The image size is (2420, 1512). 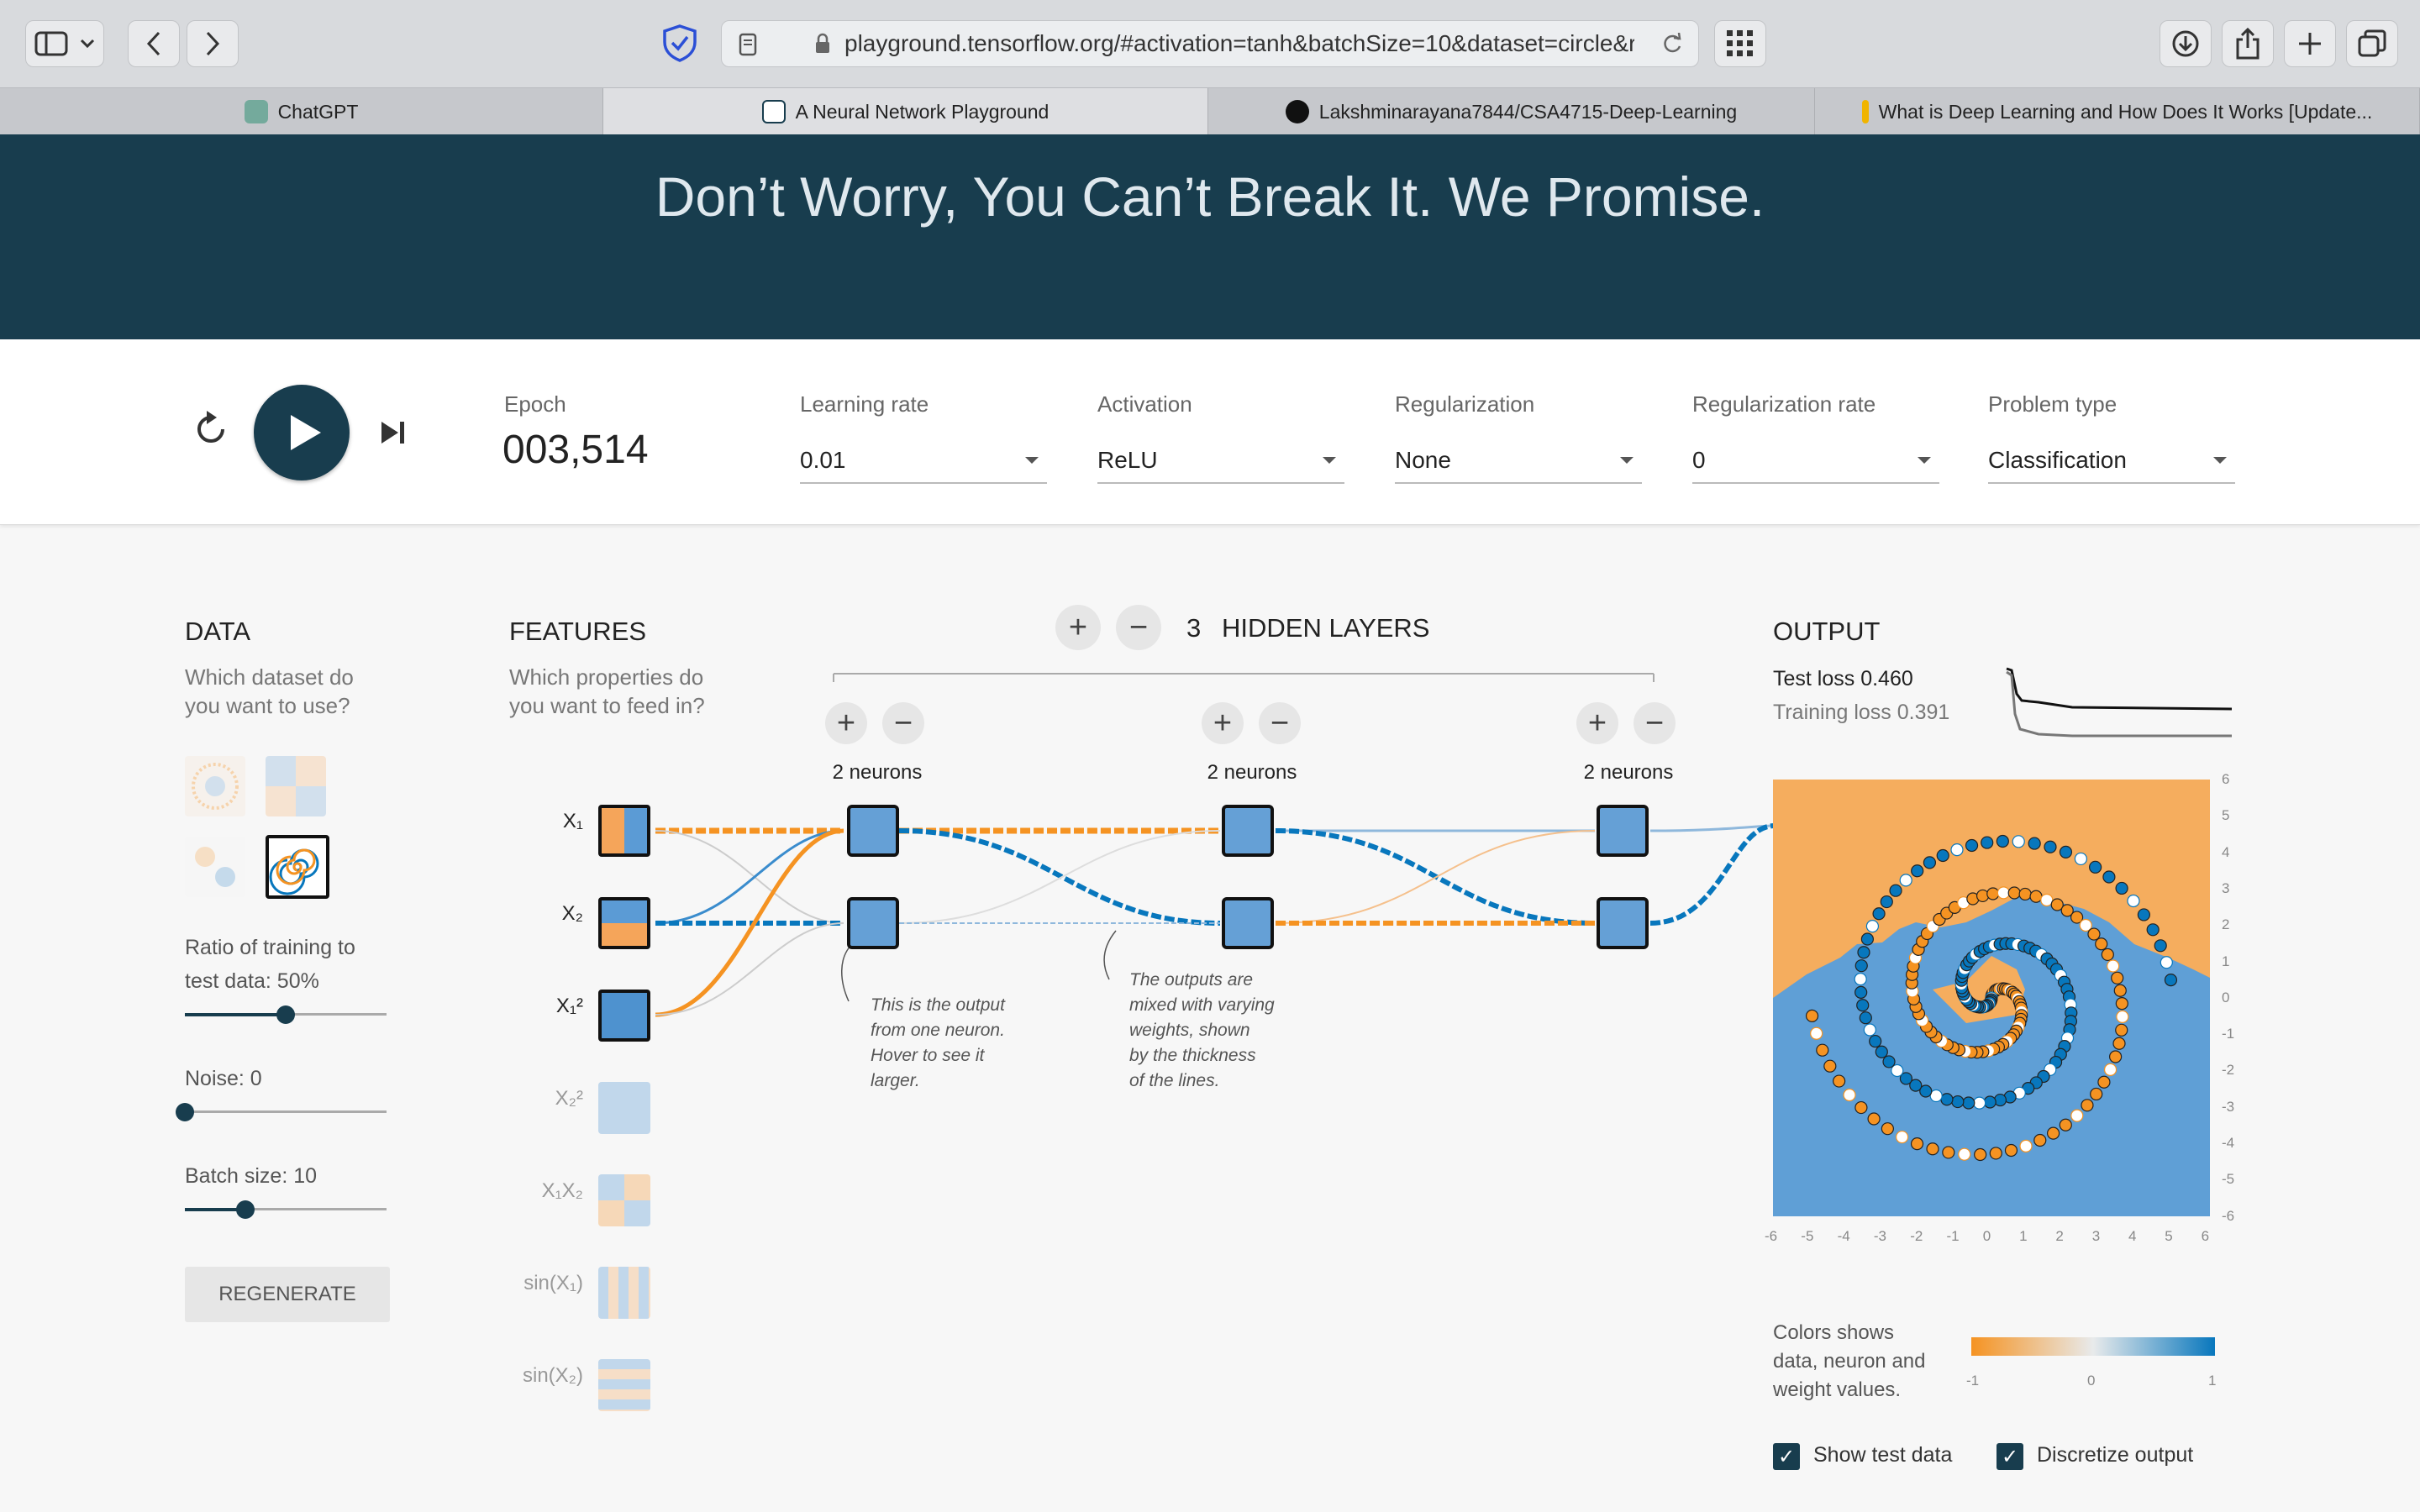 What do you see at coordinates (624, 1385) in the screenshot?
I see `feature-sin-x2` at bounding box center [624, 1385].